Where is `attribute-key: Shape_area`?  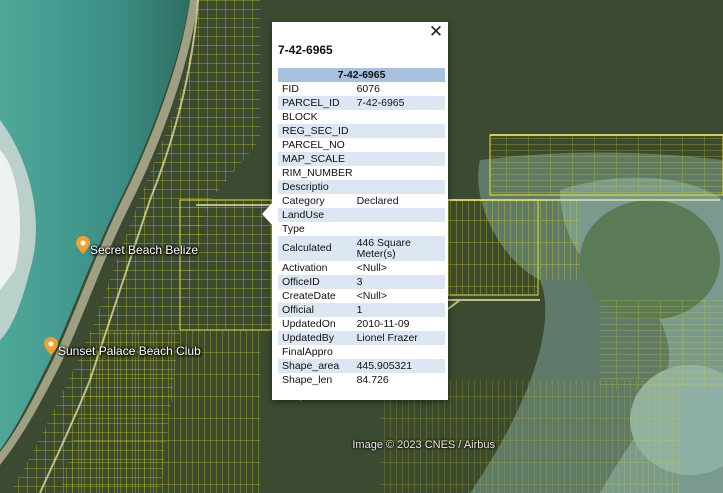
attribute-key: Shape_area is located at coordinates (315, 366).